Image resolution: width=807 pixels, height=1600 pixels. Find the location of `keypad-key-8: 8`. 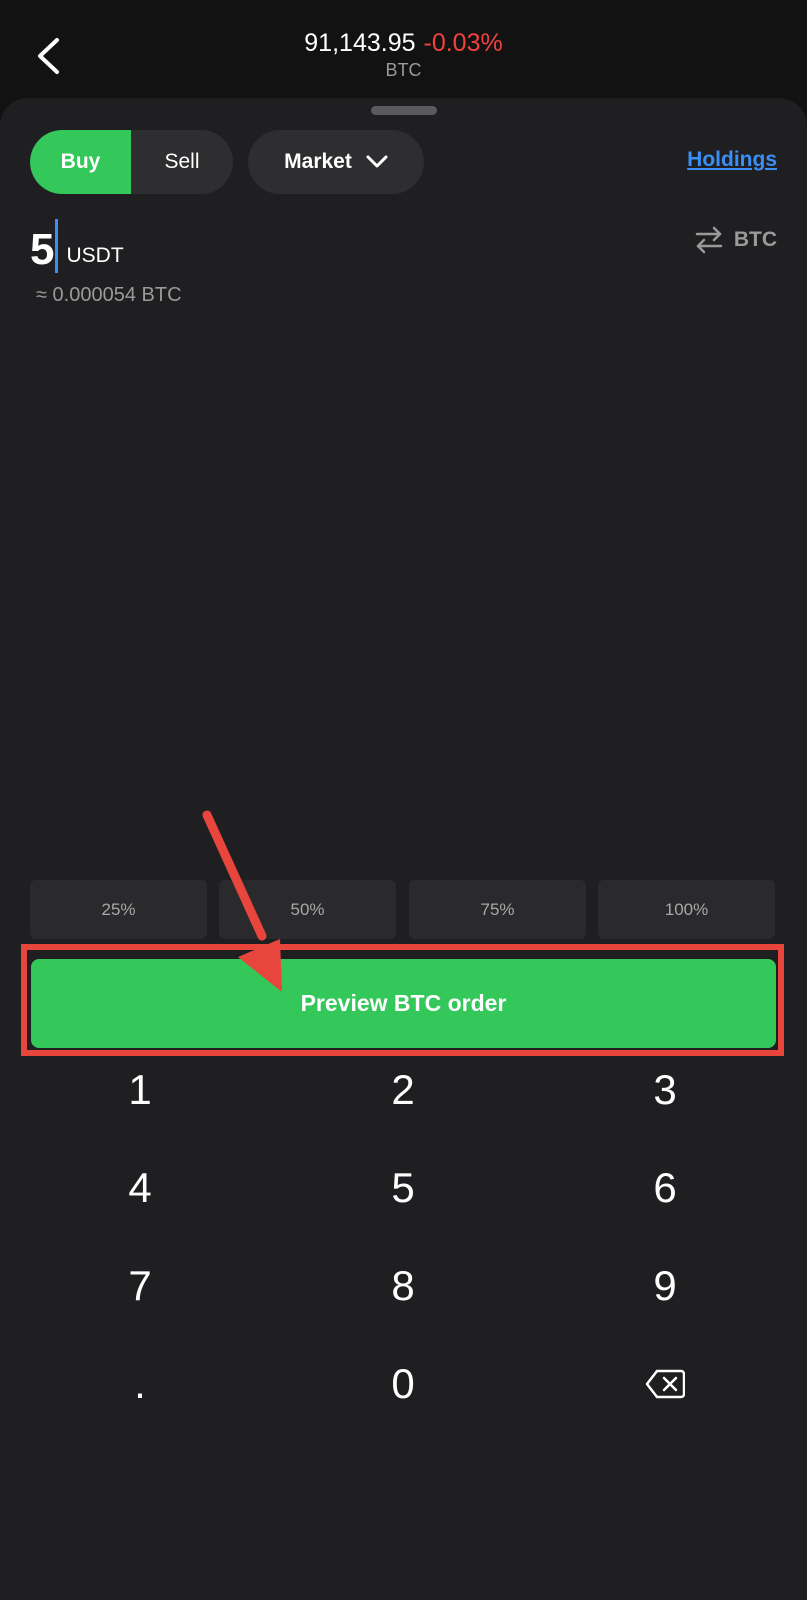

keypad-key-8: 8 is located at coordinates (403, 1286).